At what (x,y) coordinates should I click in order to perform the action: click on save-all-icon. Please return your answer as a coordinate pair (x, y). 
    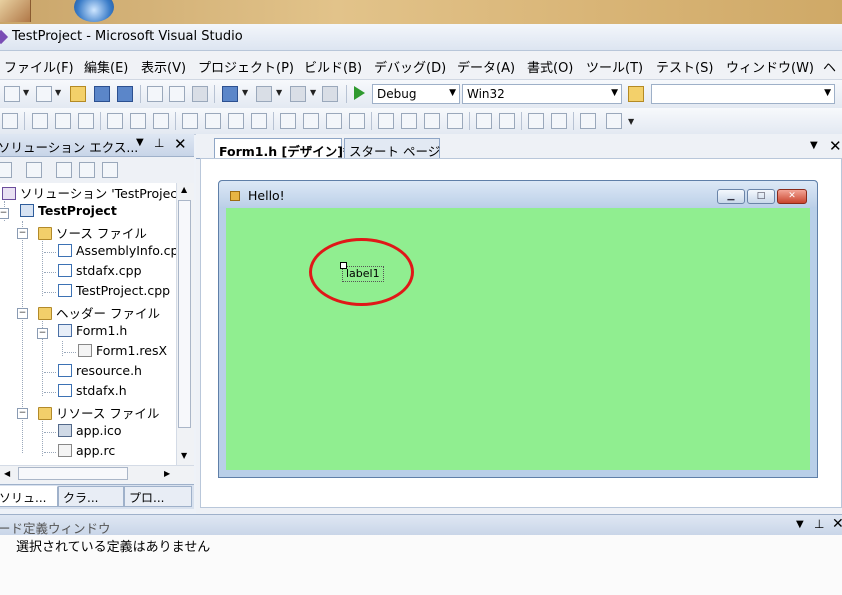
    Looking at the image, I should click on (125, 94).